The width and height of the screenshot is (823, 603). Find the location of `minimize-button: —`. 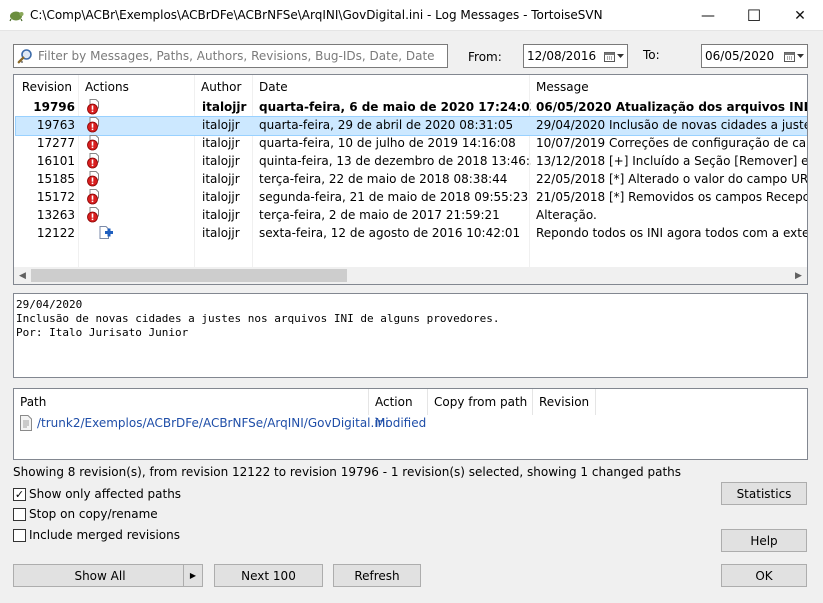

minimize-button: — is located at coordinates (708, 15).